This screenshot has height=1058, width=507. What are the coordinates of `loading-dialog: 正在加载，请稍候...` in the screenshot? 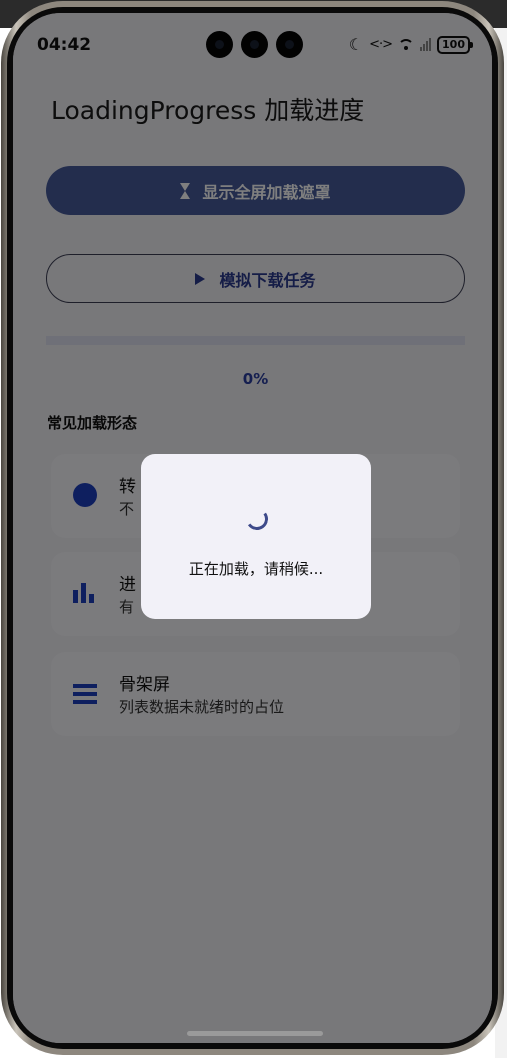 It's located at (256, 536).